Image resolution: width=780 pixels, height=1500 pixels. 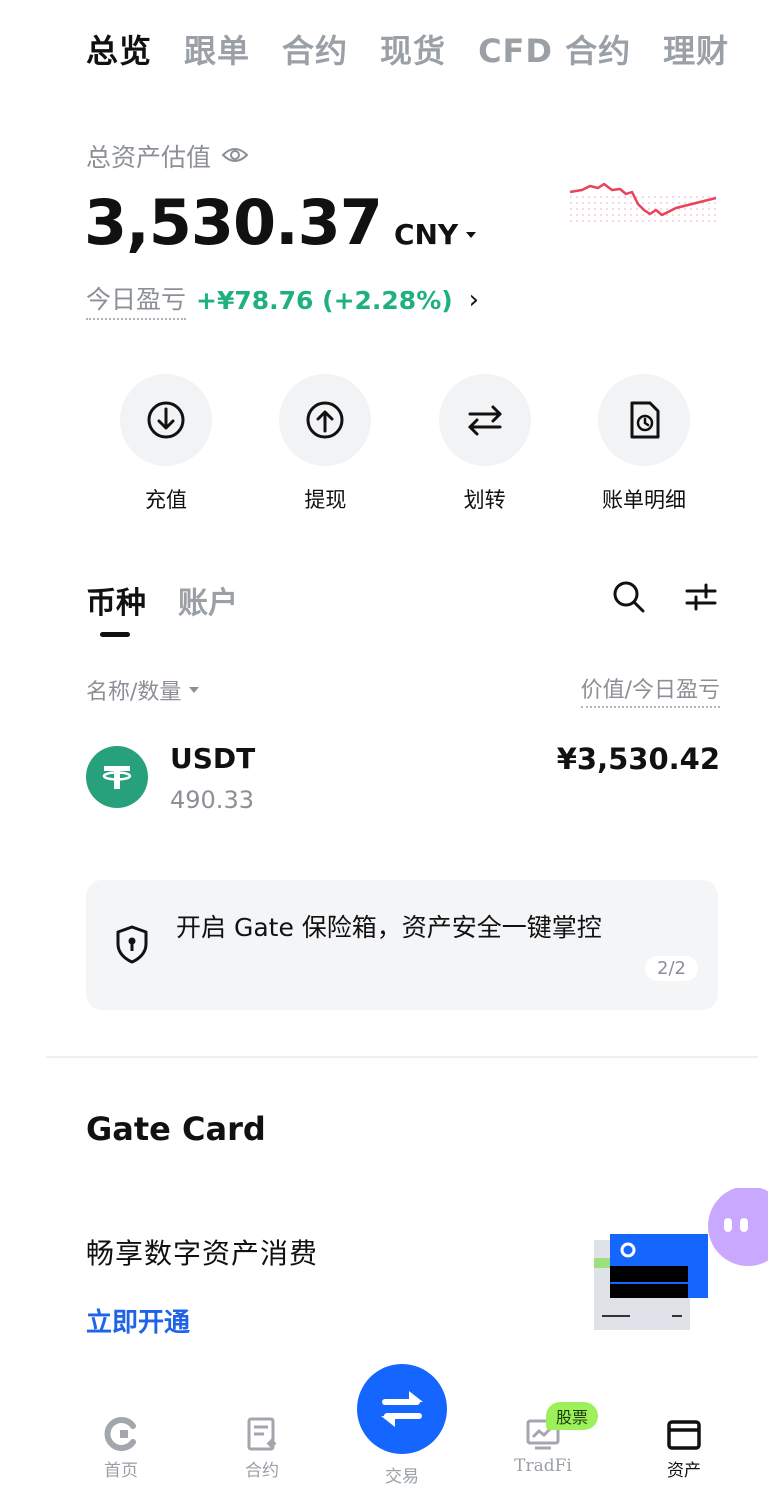 What do you see at coordinates (162, 607) in the screenshot?
I see `asset-sub-tabs: 币种 账户` at bounding box center [162, 607].